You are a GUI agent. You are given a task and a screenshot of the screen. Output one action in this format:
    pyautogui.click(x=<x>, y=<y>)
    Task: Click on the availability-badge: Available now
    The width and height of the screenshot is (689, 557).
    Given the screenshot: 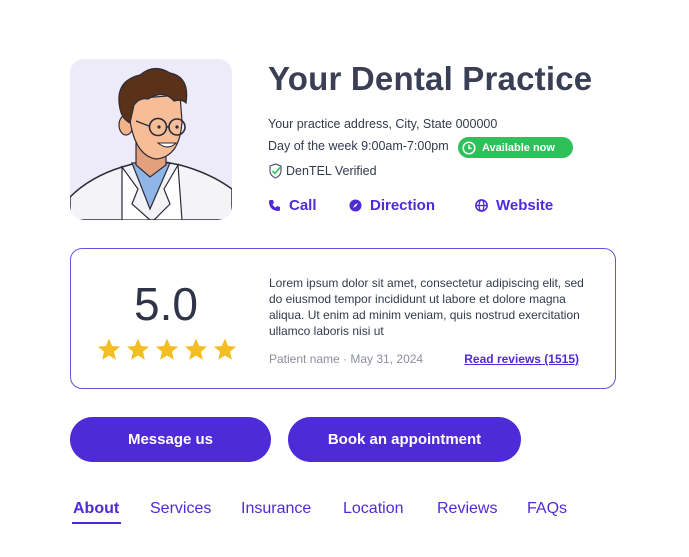 What is the action you would take?
    pyautogui.click(x=515, y=147)
    